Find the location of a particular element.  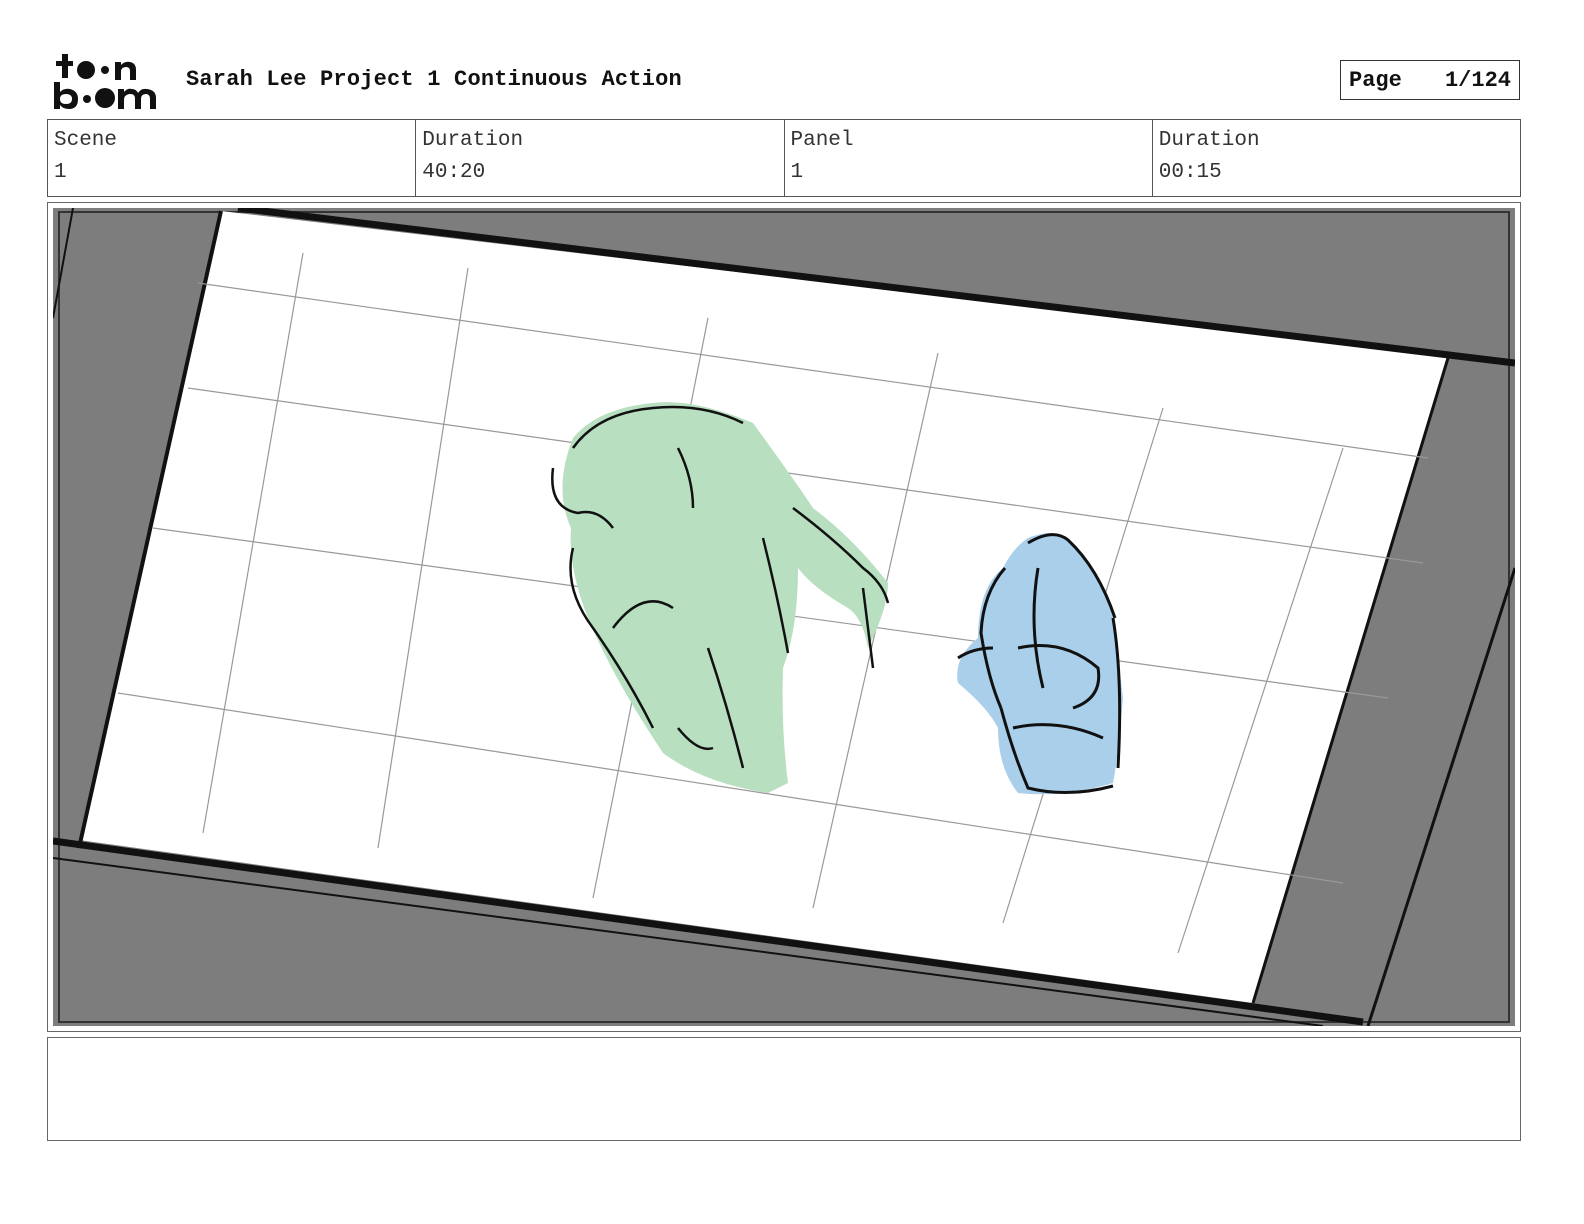

panel-duration-value: 00:15 is located at coordinates (1190, 172).